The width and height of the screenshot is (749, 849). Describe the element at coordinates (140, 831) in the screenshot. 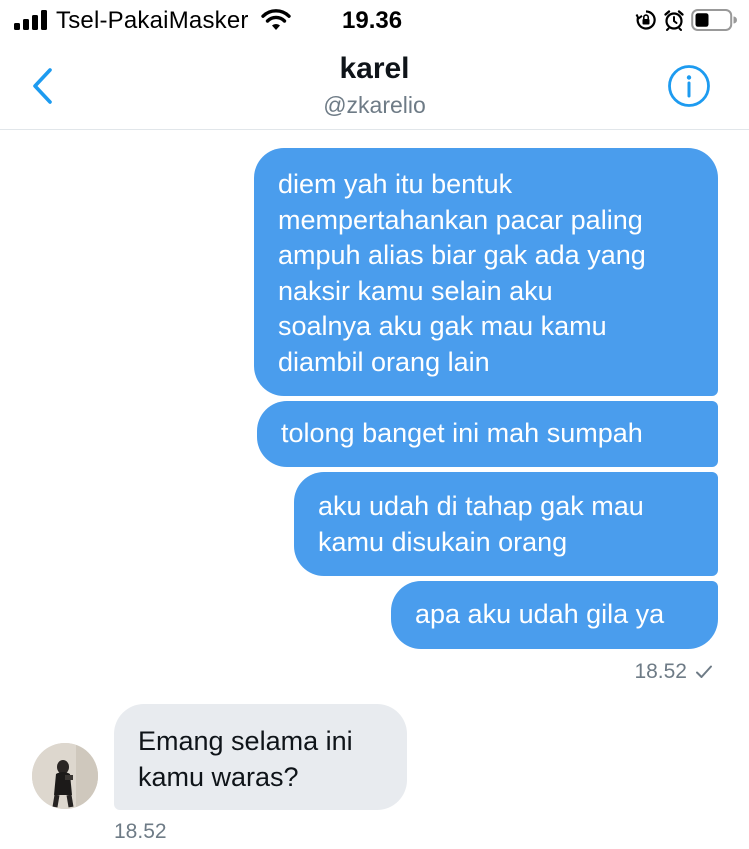

I see `received-timestamp: 18.52` at that location.